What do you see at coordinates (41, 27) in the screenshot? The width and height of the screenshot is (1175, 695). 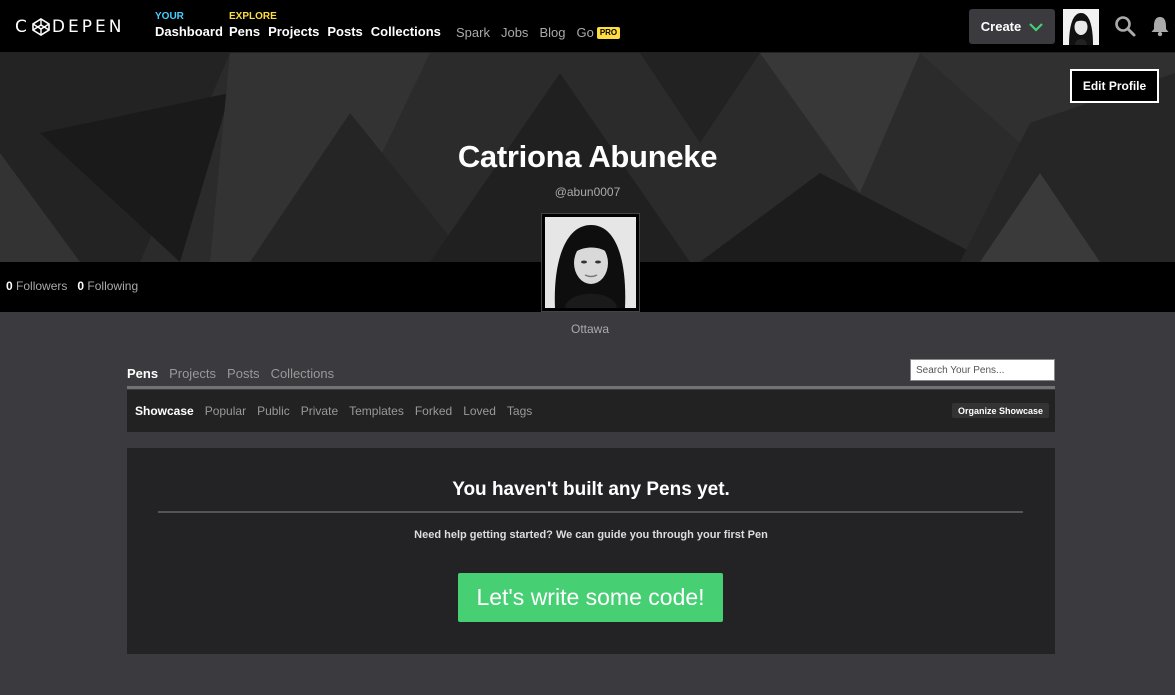 I see `codepen-cube-icon` at bounding box center [41, 27].